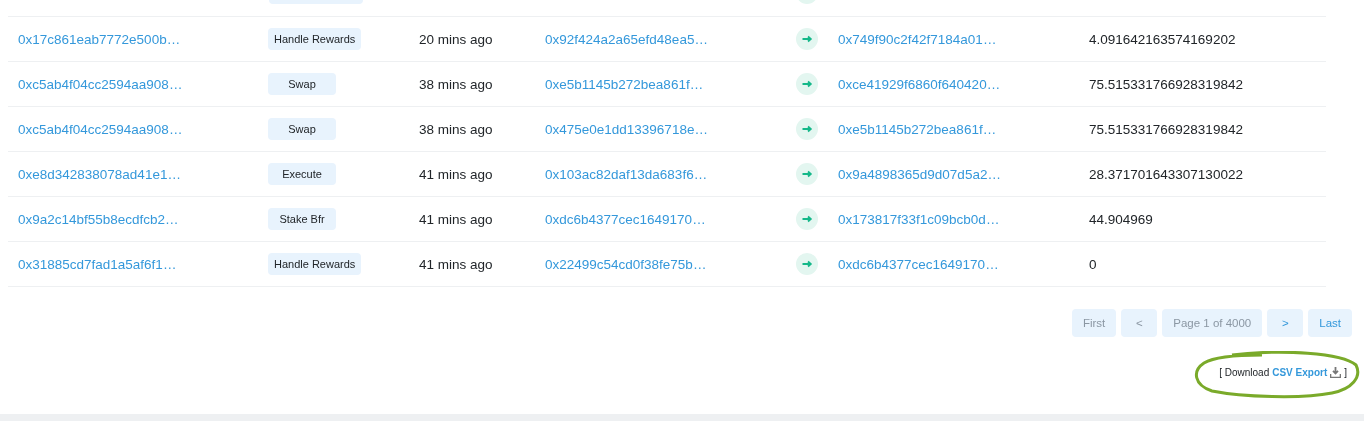  What do you see at coordinates (1093, 264) in the screenshot?
I see `value-text: 0` at bounding box center [1093, 264].